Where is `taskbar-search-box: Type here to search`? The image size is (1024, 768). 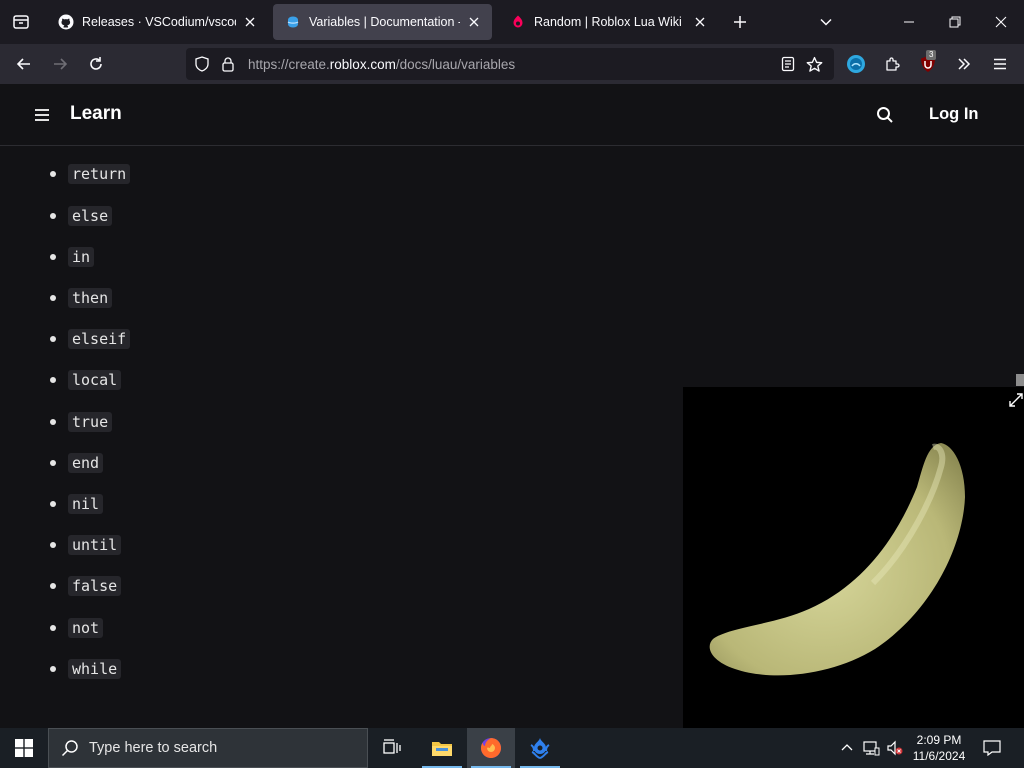
taskbar-search-box: Type here to search is located at coordinates (208, 748).